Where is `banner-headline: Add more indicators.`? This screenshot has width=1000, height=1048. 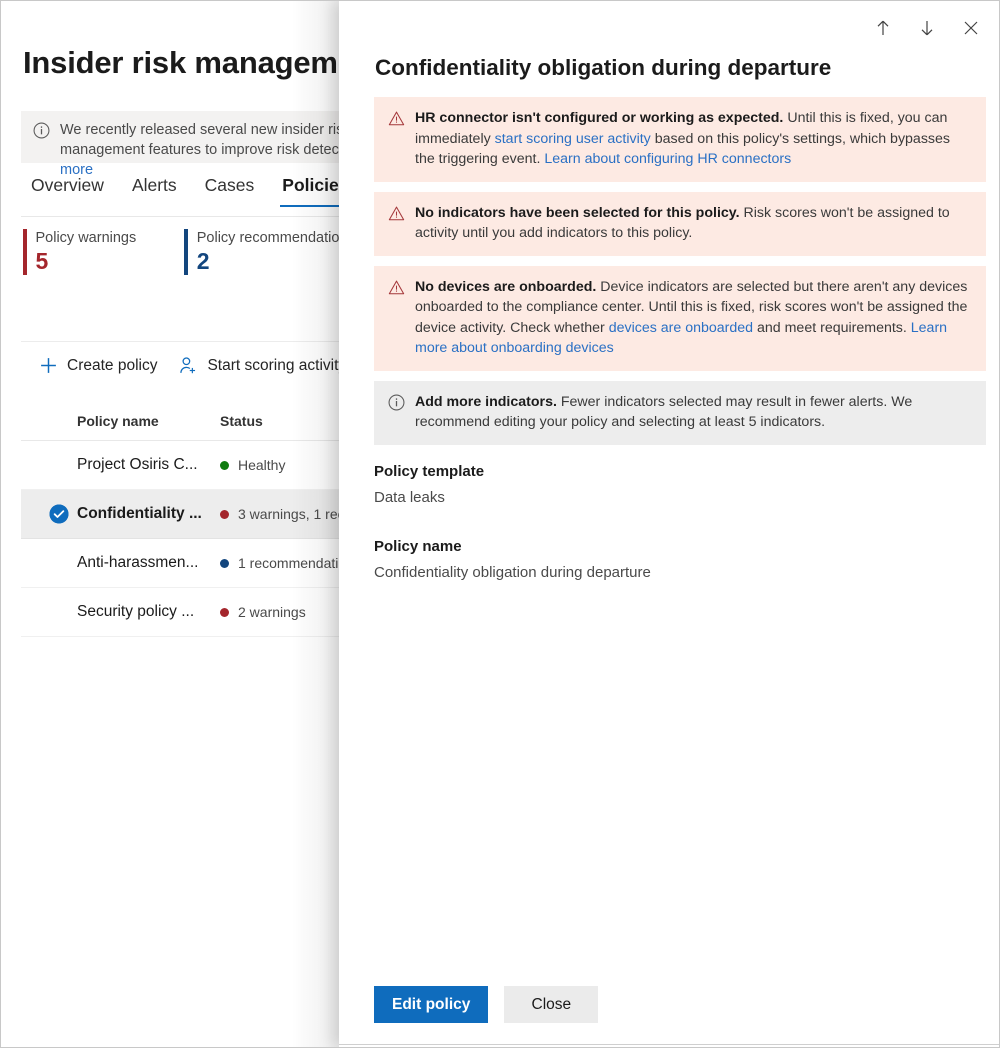 banner-headline: Add more indicators. is located at coordinates (486, 401).